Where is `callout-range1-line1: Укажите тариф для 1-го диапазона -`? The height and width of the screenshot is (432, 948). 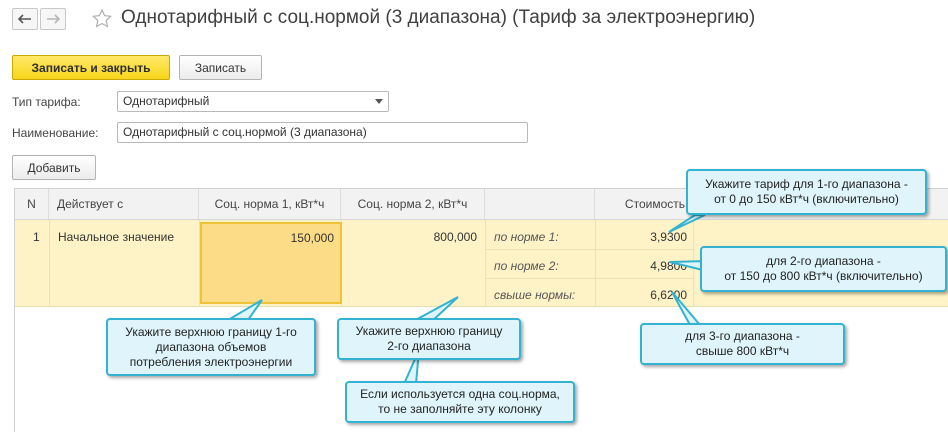 callout-range1-line1: Укажите тариф для 1-го диапазона - is located at coordinates (806, 184).